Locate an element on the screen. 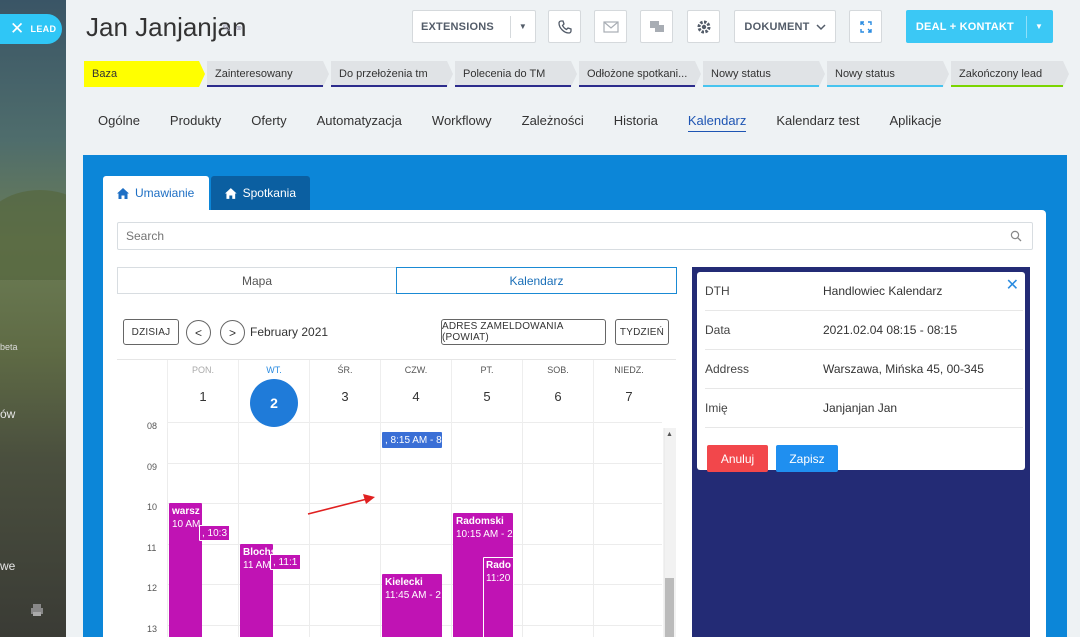 The height and width of the screenshot is (637, 1080). tab-kalendarz: Kalendarz is located at coordinates (717, 122).